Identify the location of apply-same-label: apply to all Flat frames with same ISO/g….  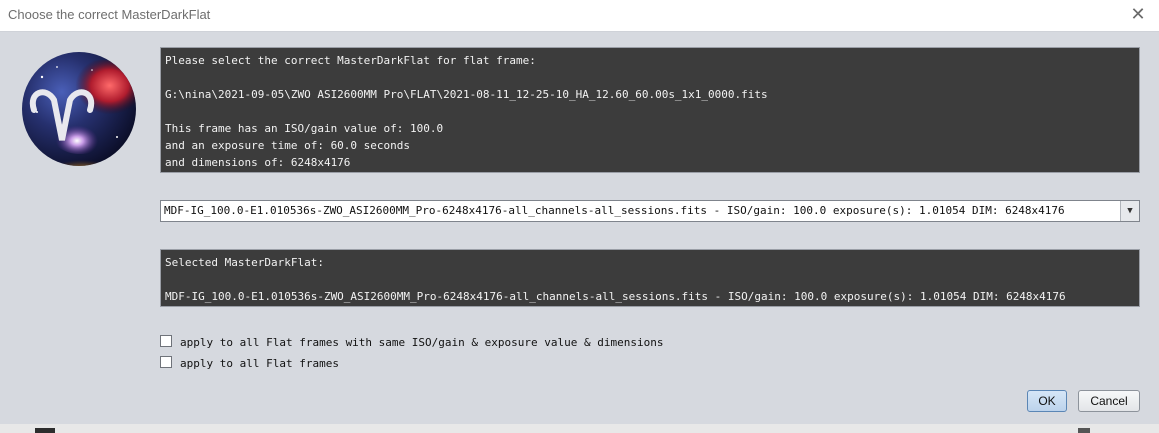
(422, 342).